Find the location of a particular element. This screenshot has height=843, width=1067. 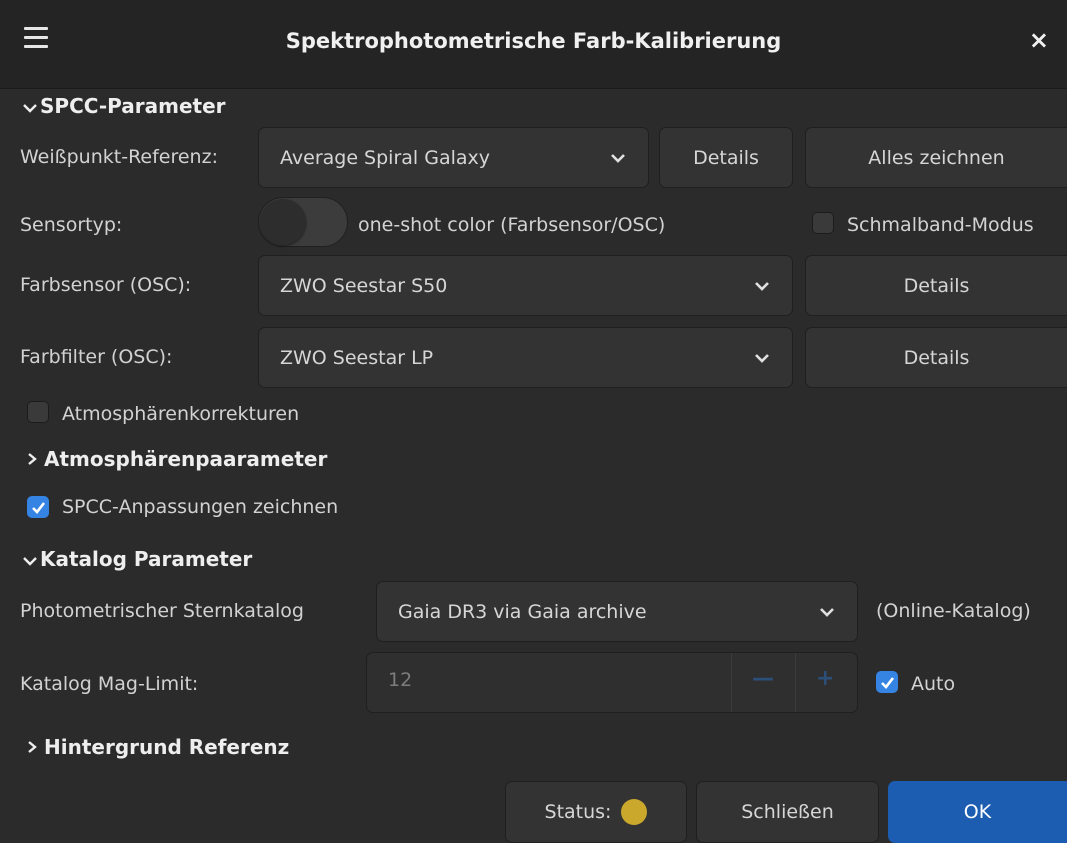

status-button: Status: is located at coordinates (596, 812).